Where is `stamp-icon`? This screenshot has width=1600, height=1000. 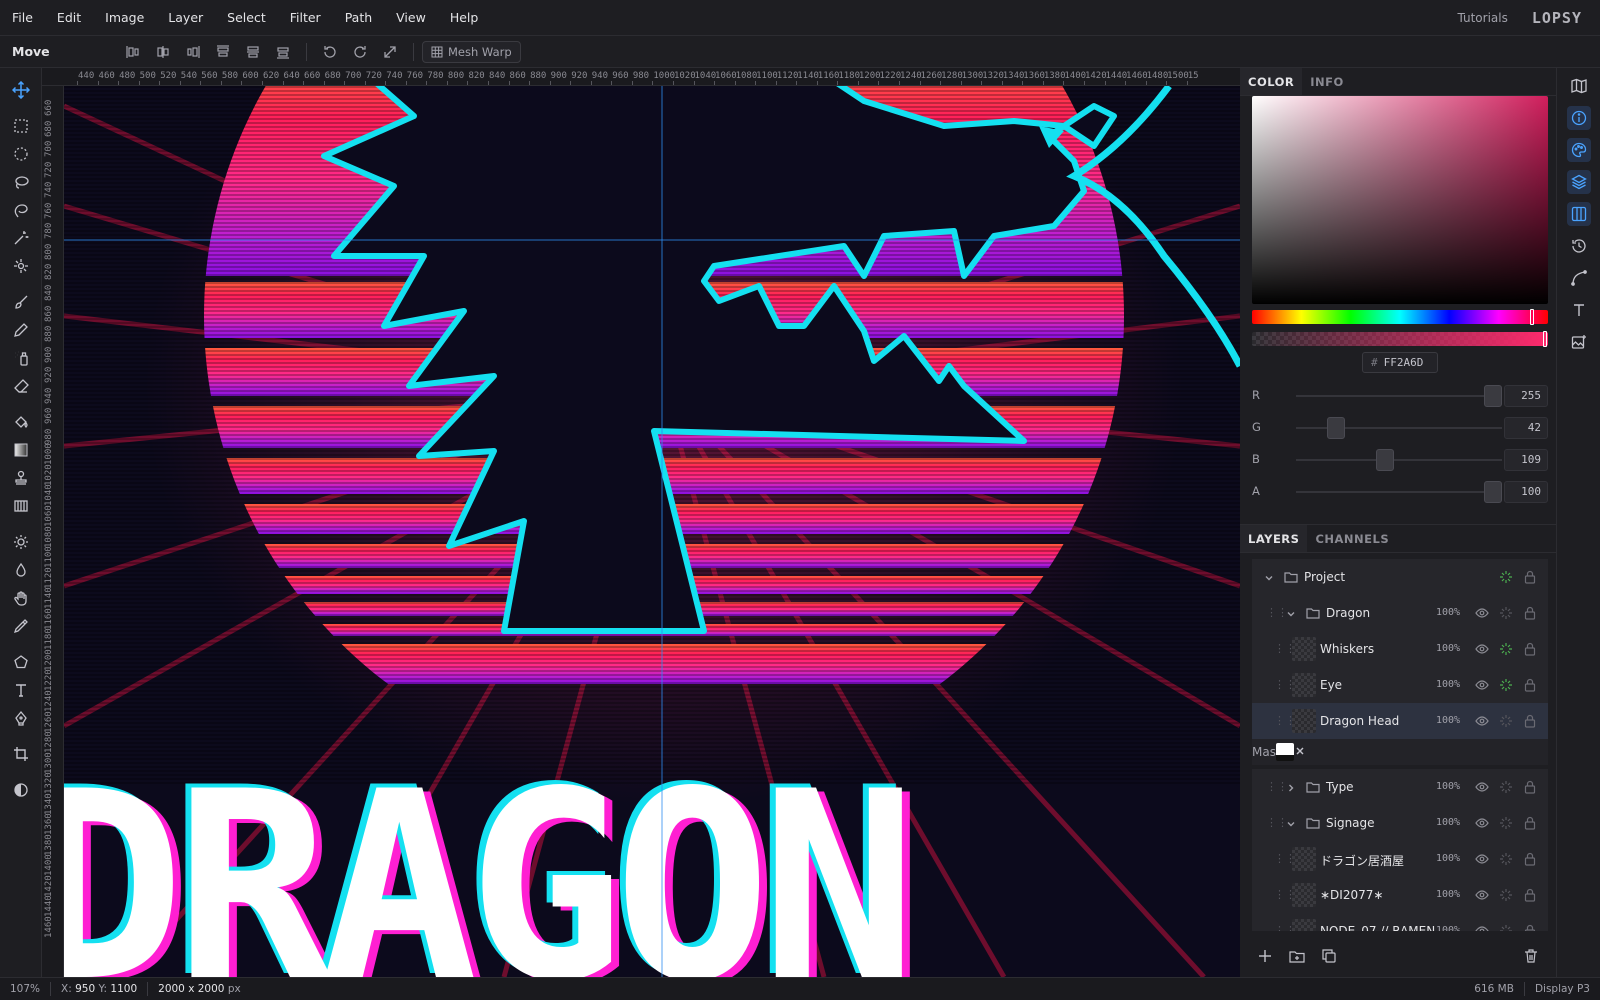
stamp-icon is located at coordinates (21, 478).